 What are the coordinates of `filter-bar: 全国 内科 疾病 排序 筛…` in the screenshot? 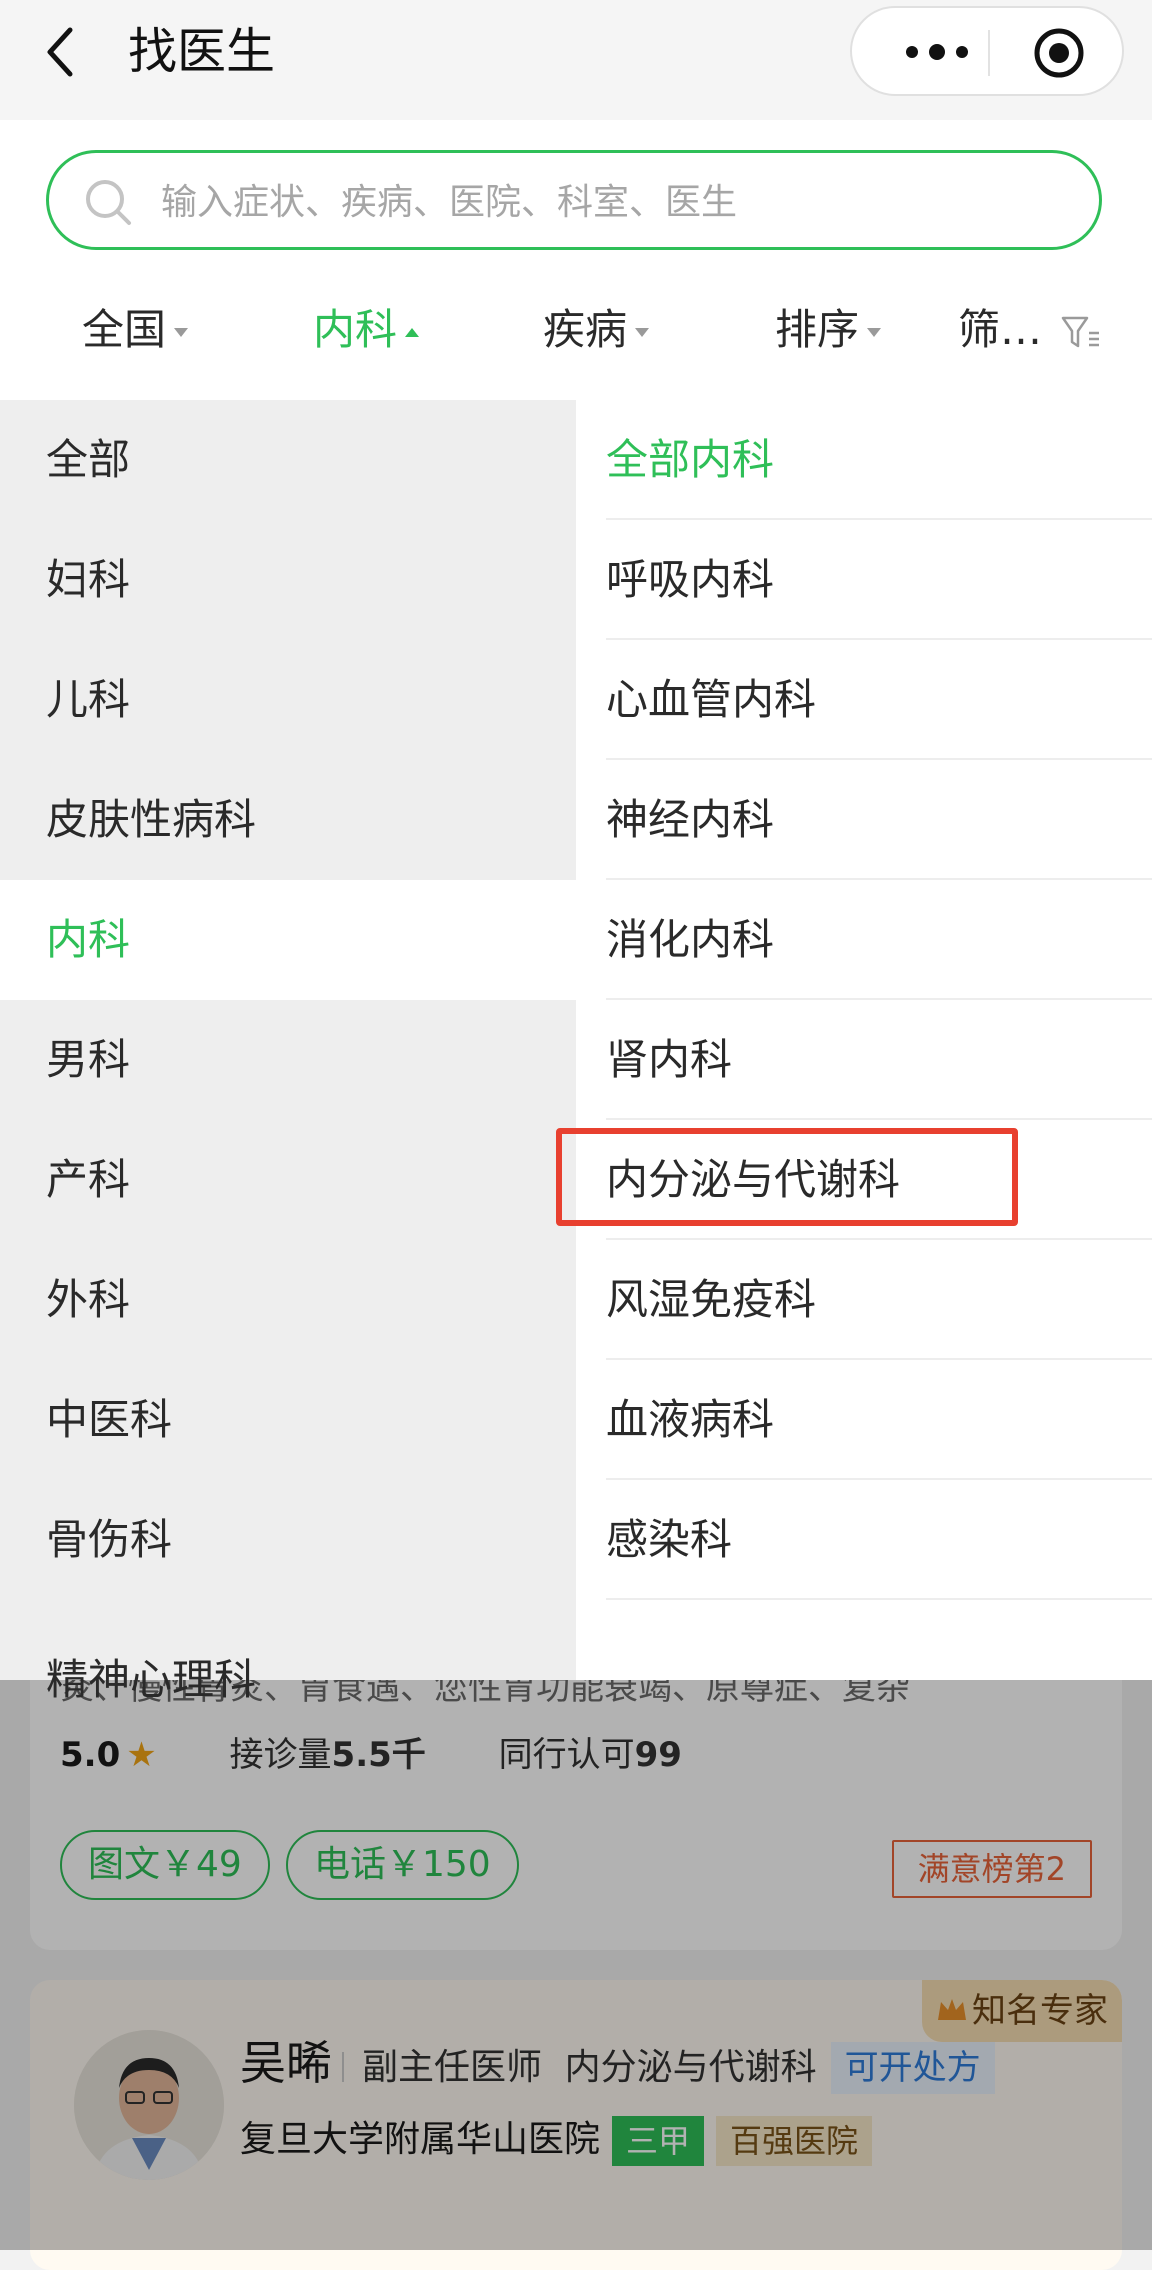 It's located at (576, 330).